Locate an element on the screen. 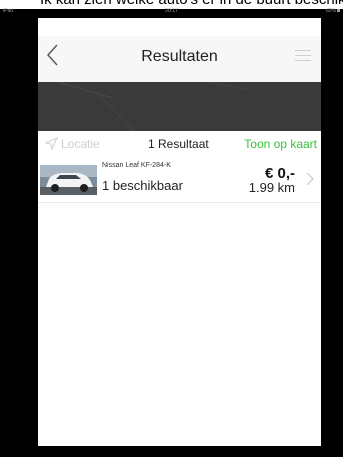  hamburger-menu-icon is located at coordinates (303, 55).